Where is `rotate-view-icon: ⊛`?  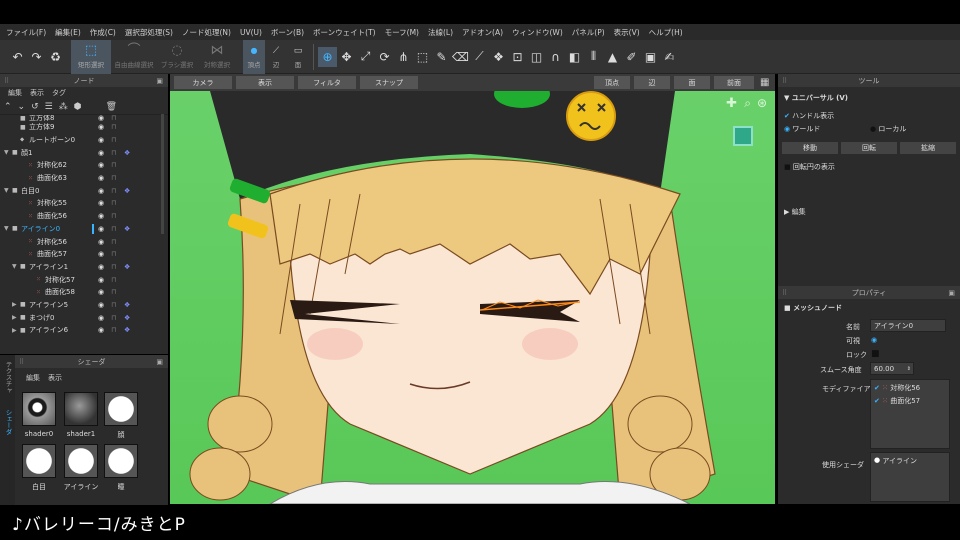
rotate-view-icon: ⊛ is located at coordinates (762, 103).